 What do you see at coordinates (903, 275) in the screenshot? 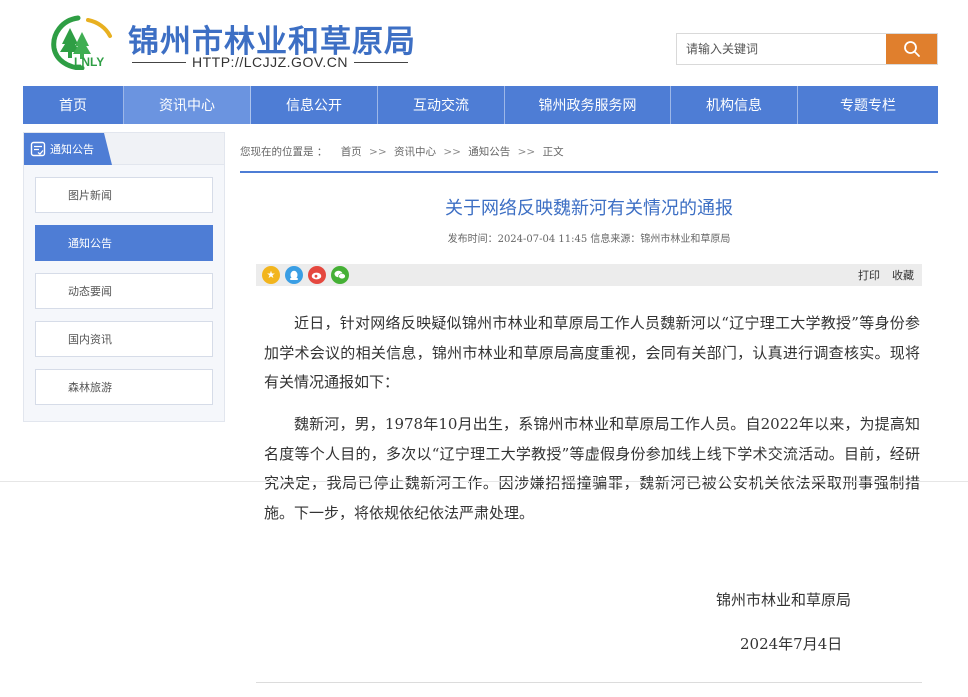
I see `favorite-button: 收藏` at bounding box center [903, 275].